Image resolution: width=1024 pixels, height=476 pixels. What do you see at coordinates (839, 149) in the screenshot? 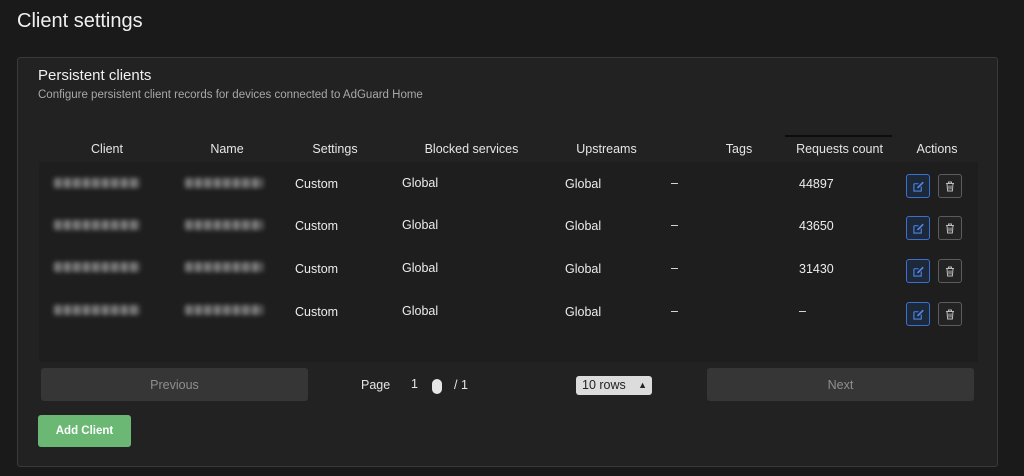
I see `column-header-requests-count: Requests count` at bounding box center [839, 149].